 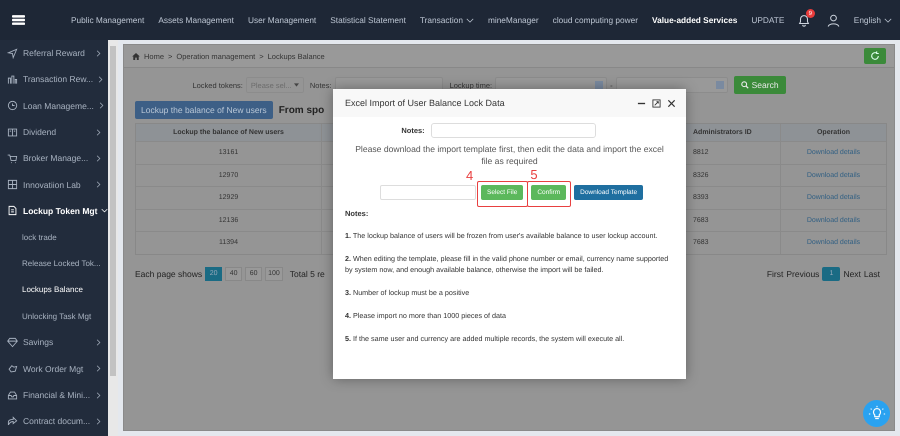 What do you see at coordinates (204, 110) in the screenshot?
I see `tab: Lockup the balance of New users` at bounding box center [204, 110].